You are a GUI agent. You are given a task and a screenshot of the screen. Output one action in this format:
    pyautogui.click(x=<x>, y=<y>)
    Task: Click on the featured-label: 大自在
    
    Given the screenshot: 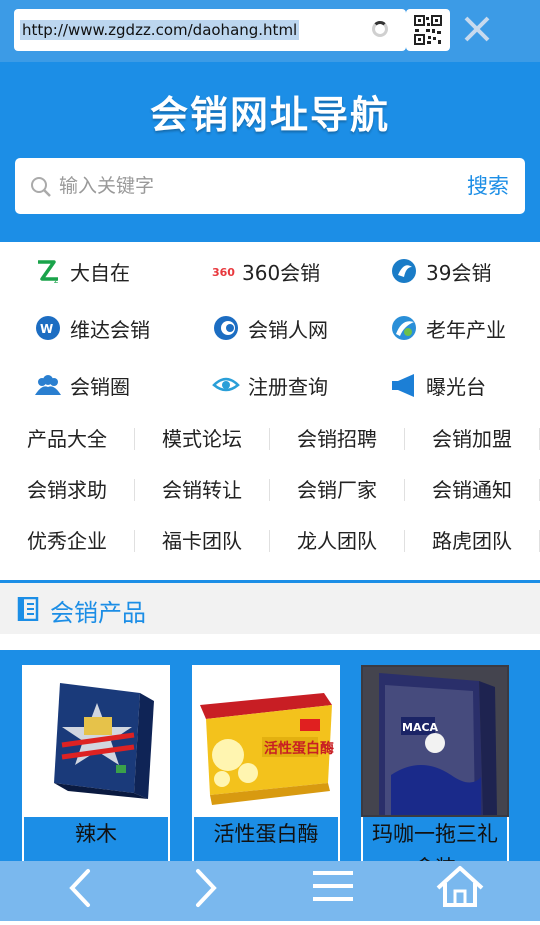 What is the action you would take?
    pyautogui.click(x=100, y=272)
    